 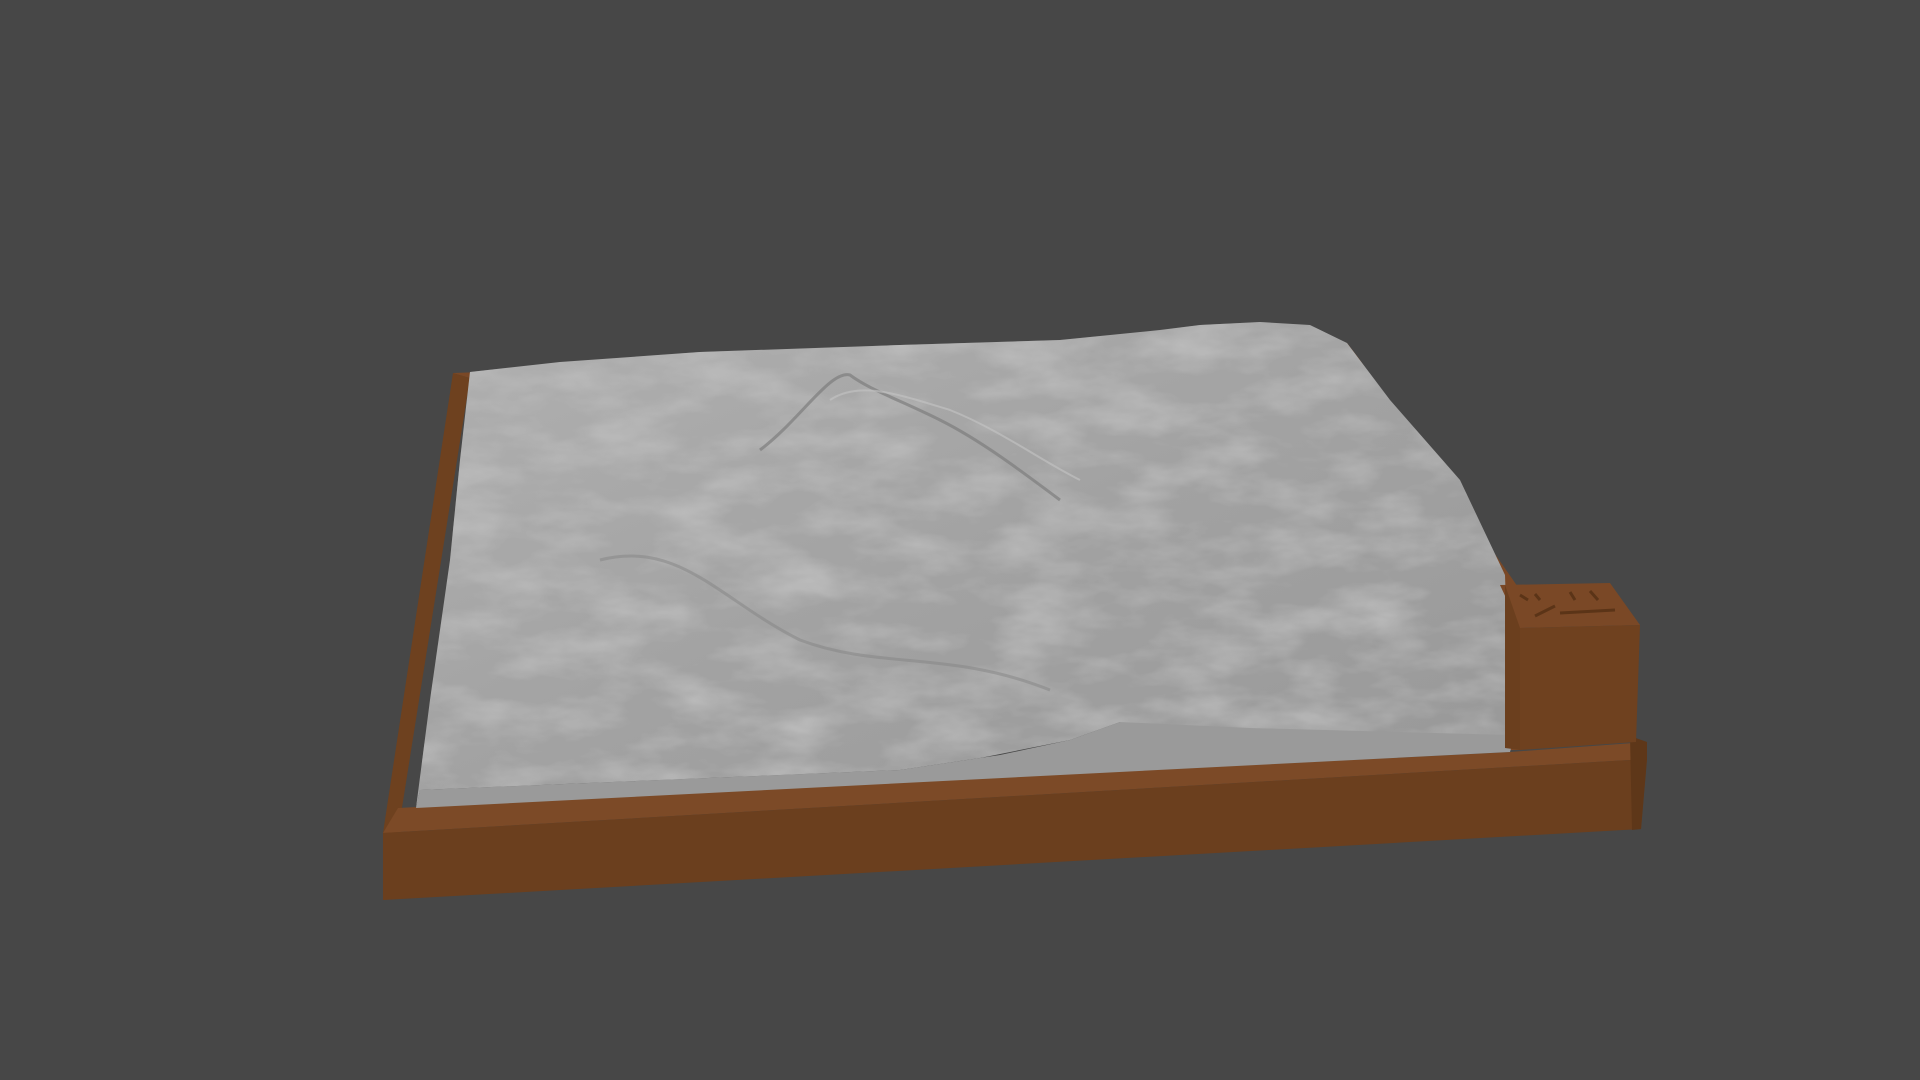 I want to click on label-block-top, so click(x=1570, y=605).